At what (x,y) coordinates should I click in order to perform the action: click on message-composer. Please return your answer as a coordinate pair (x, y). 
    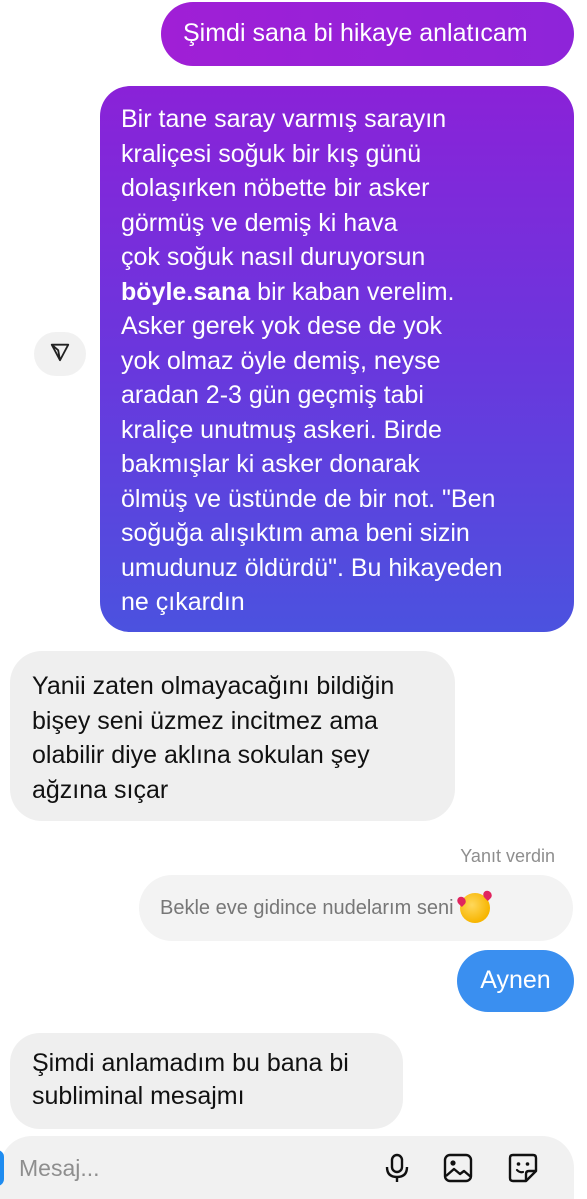
    Looking at the image, I should click on (287, 1167).